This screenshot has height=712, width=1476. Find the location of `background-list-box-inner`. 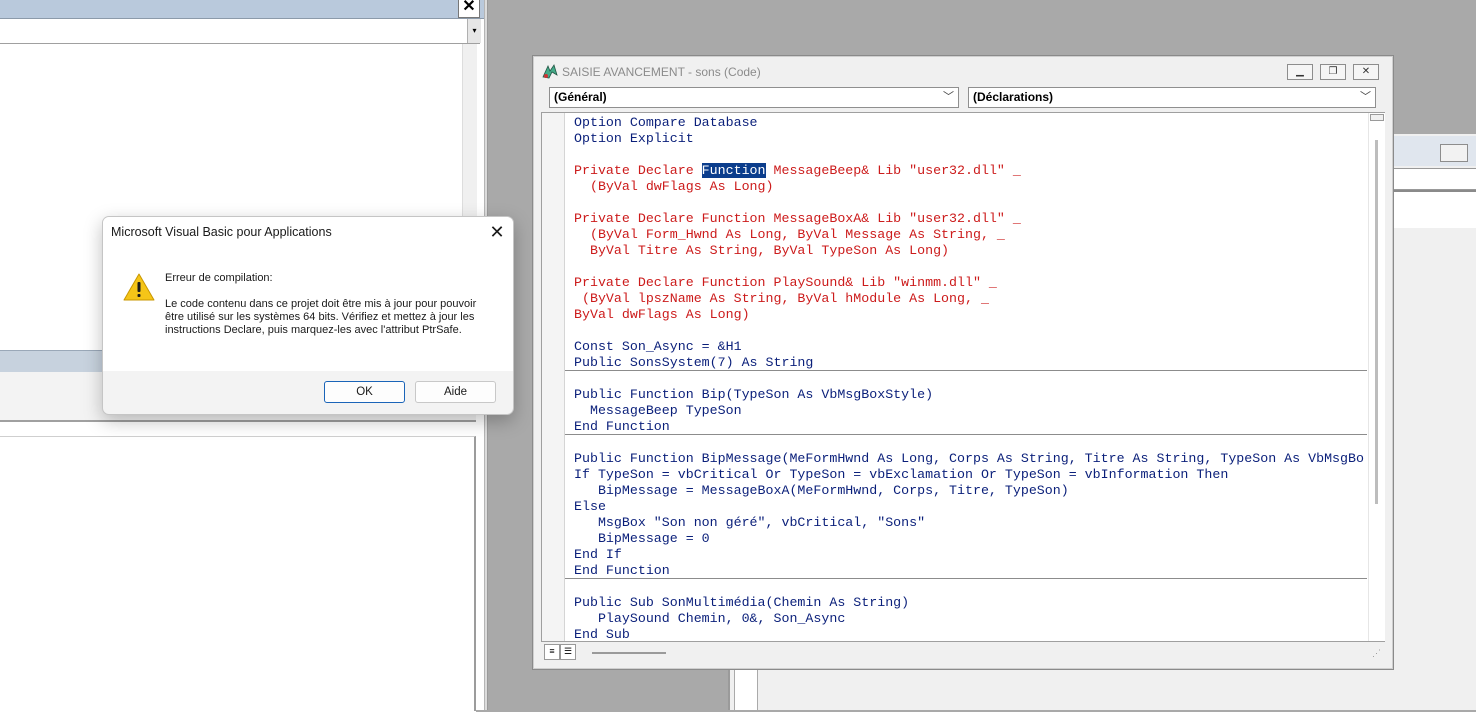

background-list-box-inner is located at coordinates (238, 573).